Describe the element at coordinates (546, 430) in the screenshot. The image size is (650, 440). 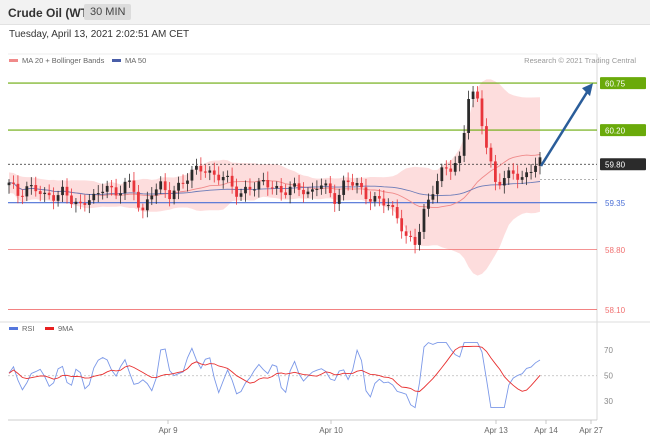
I see `x-tick-label: Apr 14` at that location.